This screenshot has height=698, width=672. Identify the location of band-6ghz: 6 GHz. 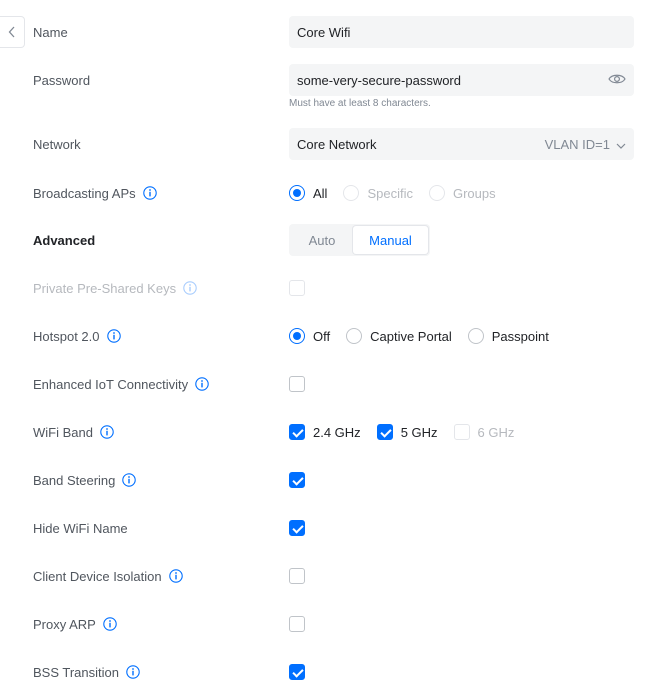
(484, 432).